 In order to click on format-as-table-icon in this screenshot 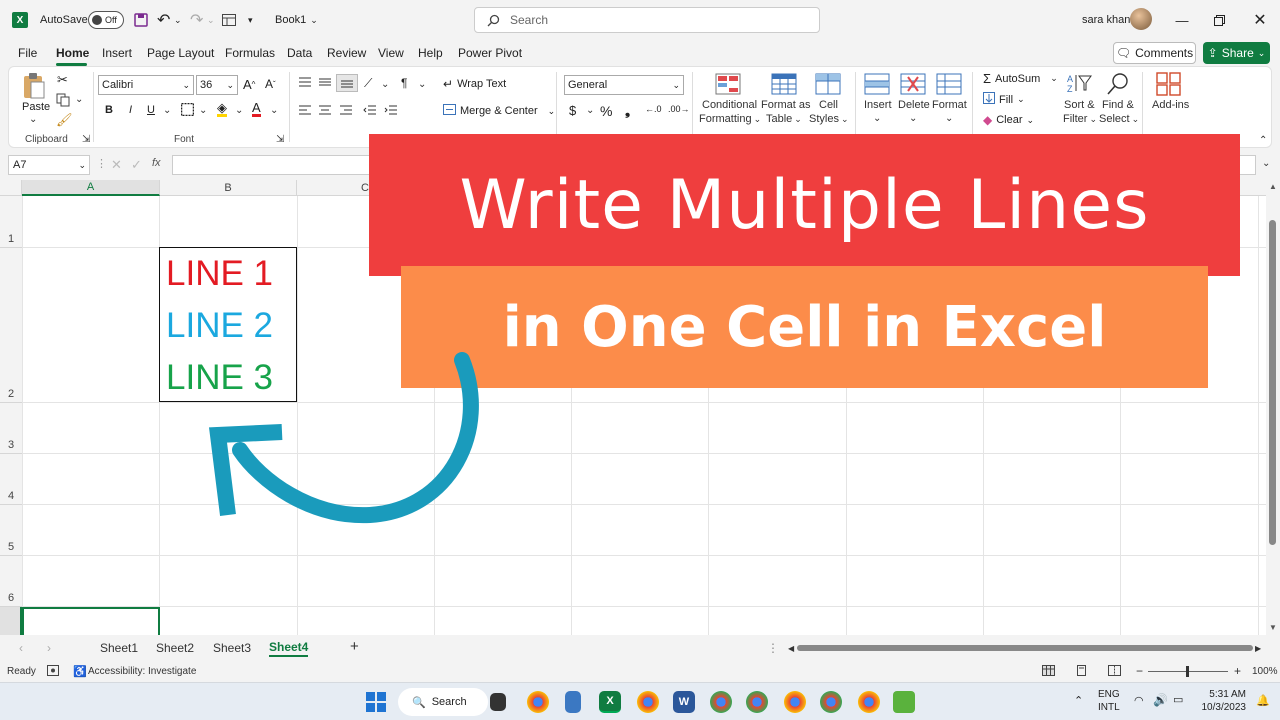, I will do `click(784, 84)`.